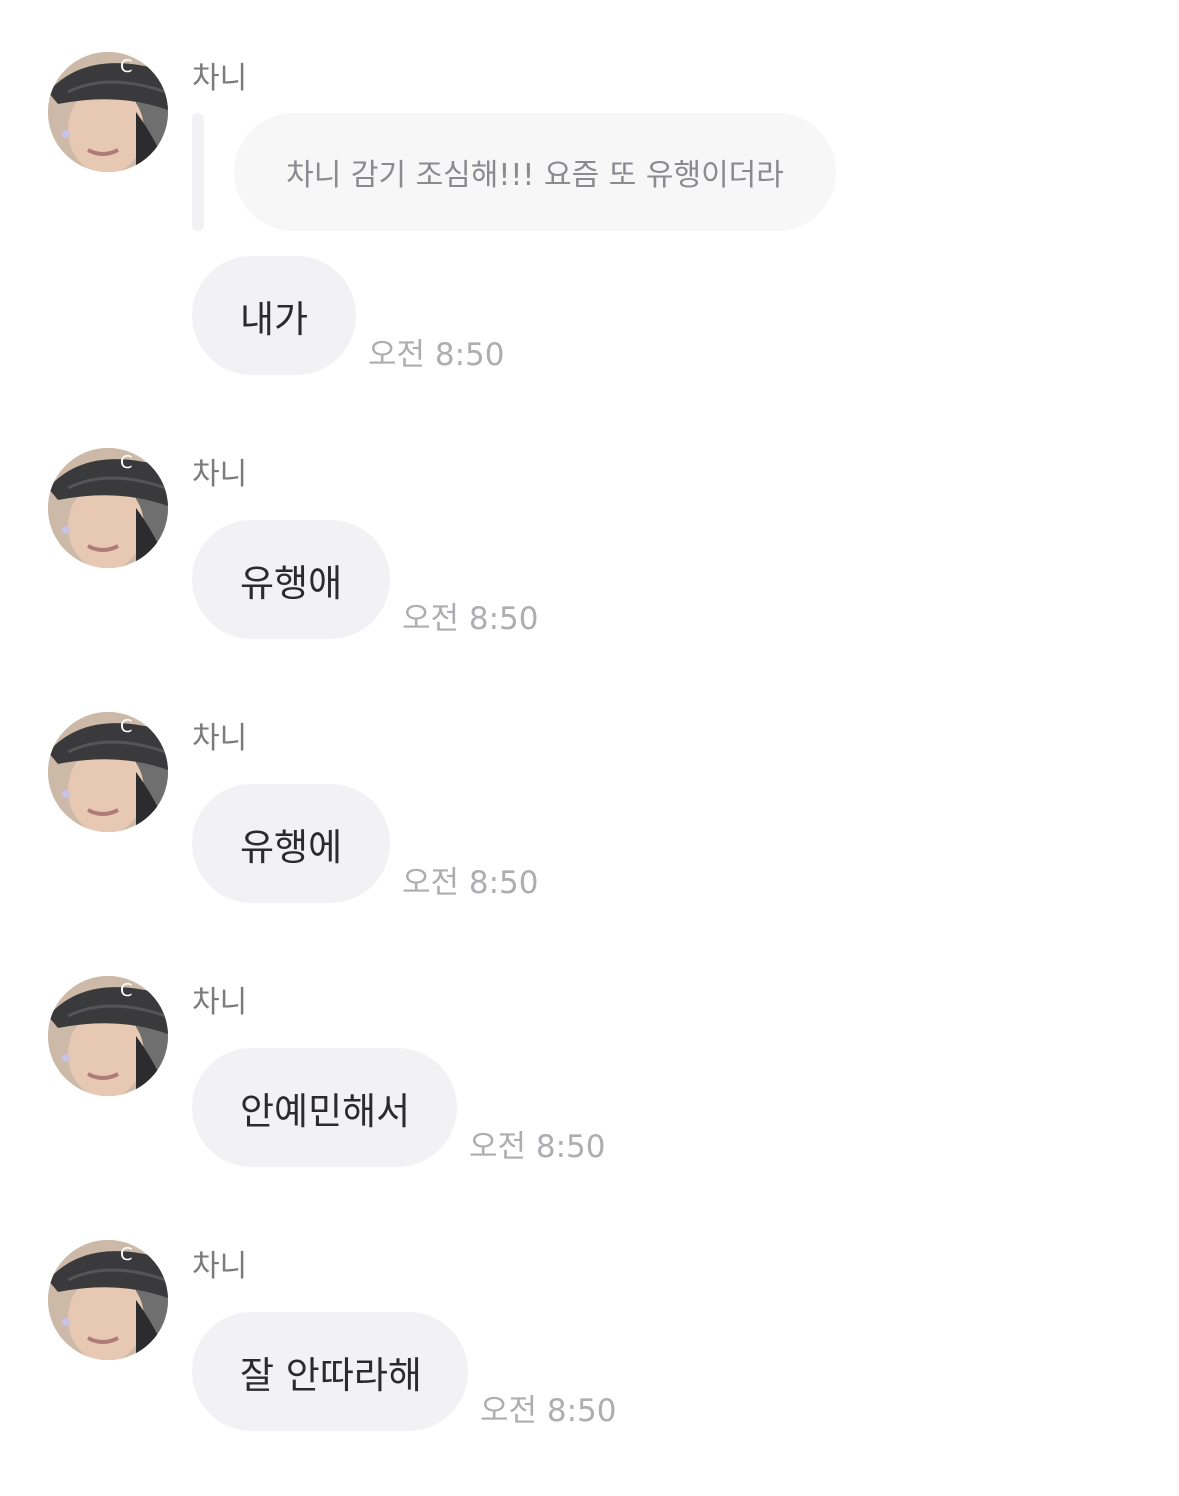 Image resolution: width=1179 pixels, height=1496 pixels. I want to click on message-bubble: 유행에, so click(291, 843).